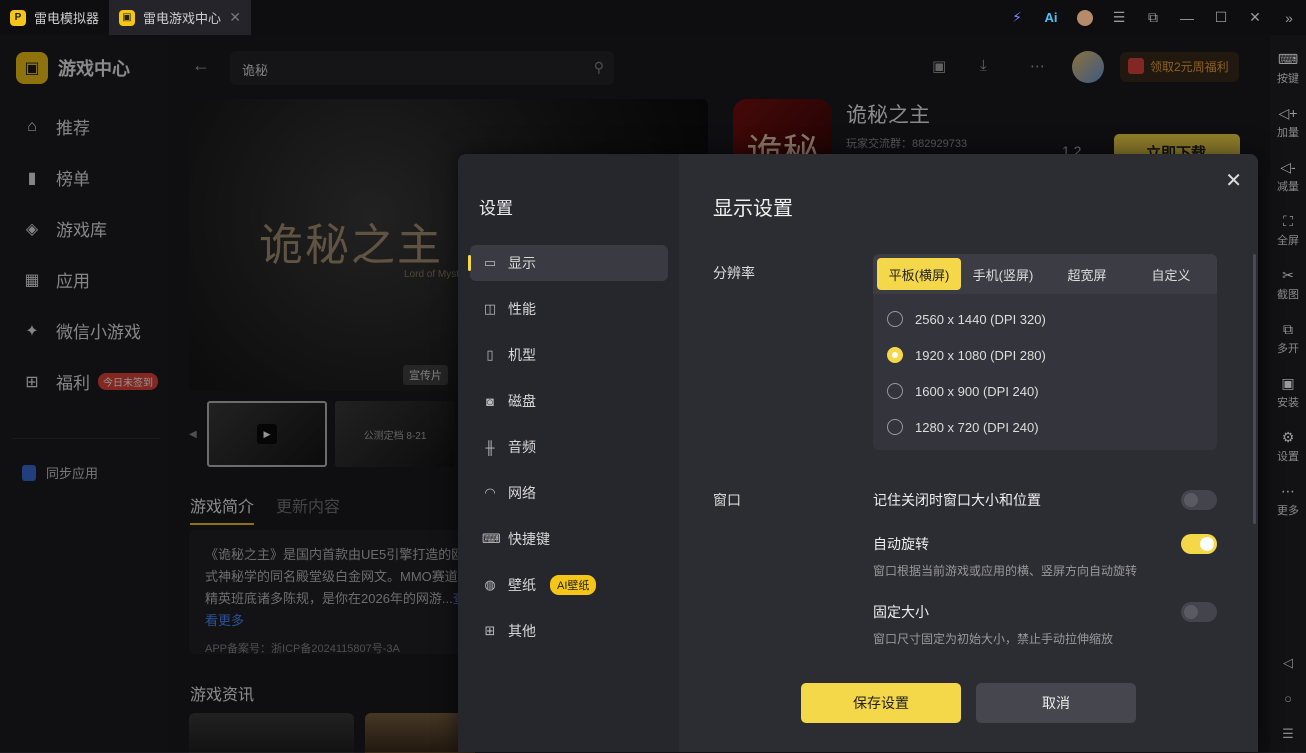  I want to click on window-controls: ⚡ Ai ☰ ⧉ — ☐ ✕ », so click(1153, 17).